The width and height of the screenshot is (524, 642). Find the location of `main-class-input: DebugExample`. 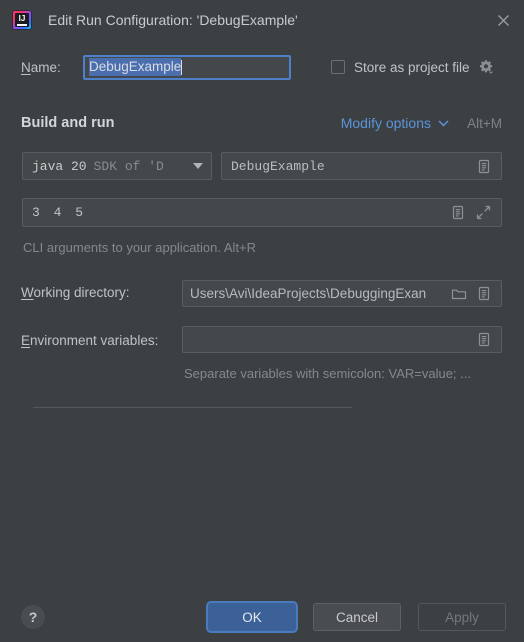

main-class-input: DebugExample is located at coordinates (361, 166).